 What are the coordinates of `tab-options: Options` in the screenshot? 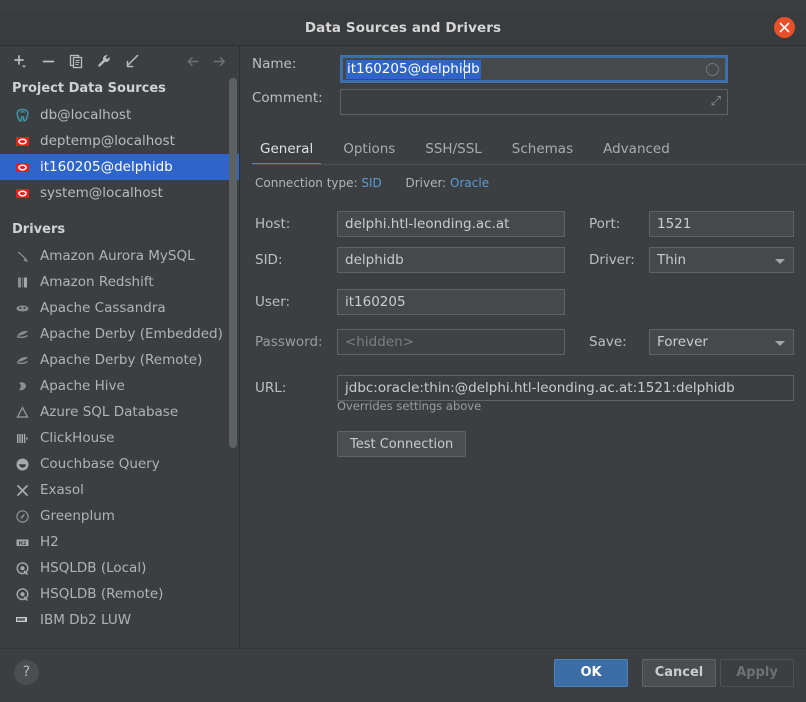 It's located at (369, 150).